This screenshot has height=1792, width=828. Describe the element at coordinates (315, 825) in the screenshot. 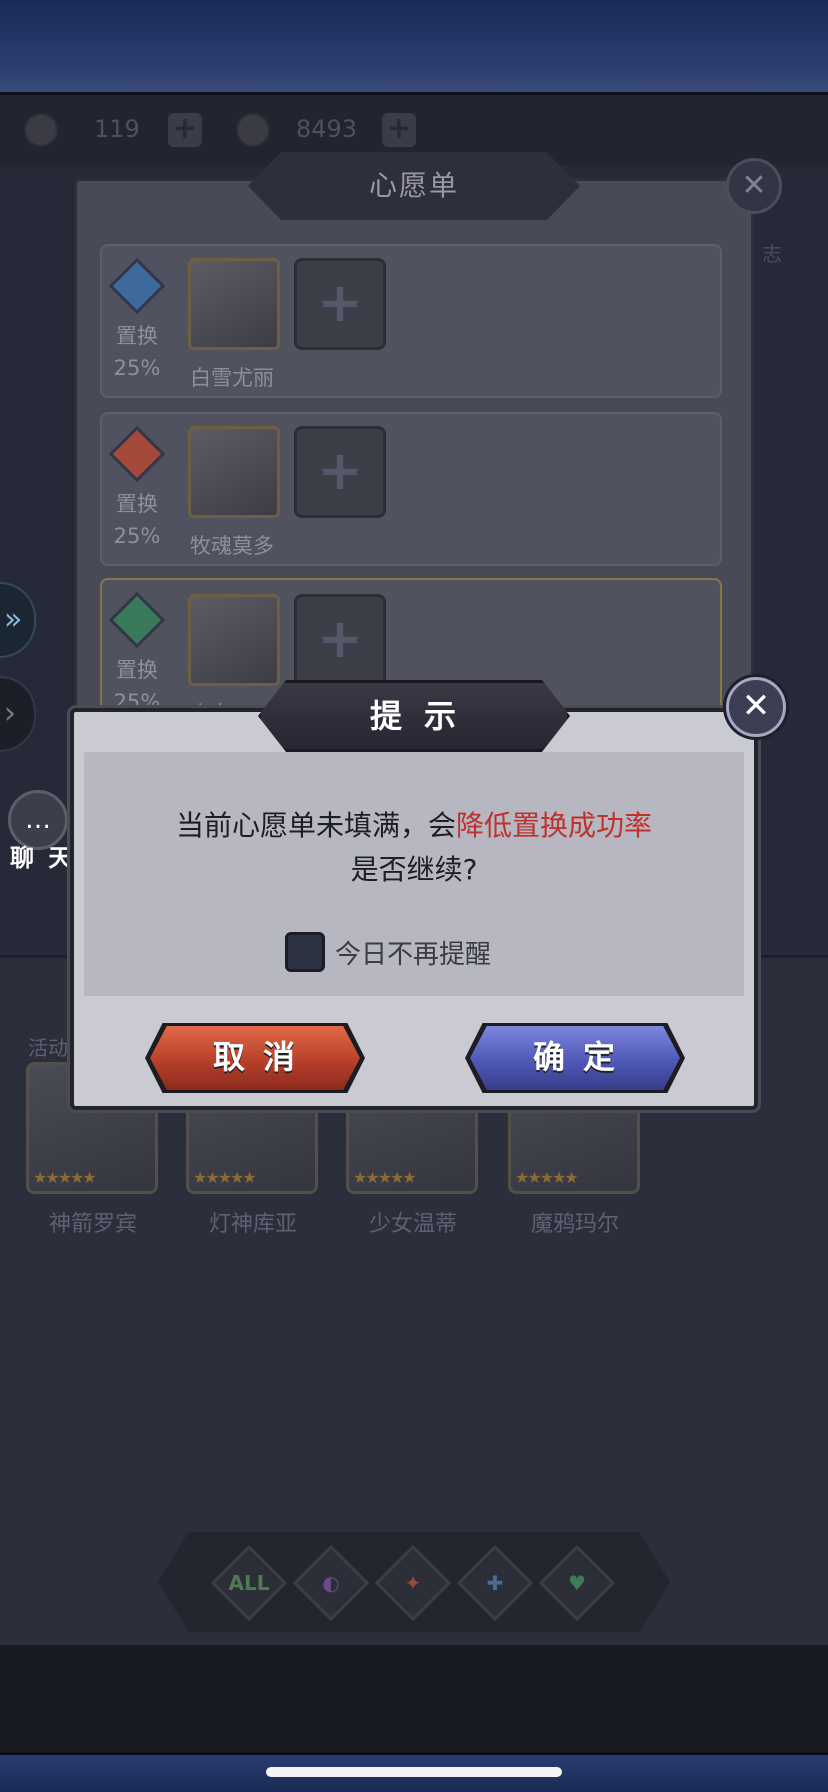

I see `message-text: 当前心愿单未填满，会` at that location.